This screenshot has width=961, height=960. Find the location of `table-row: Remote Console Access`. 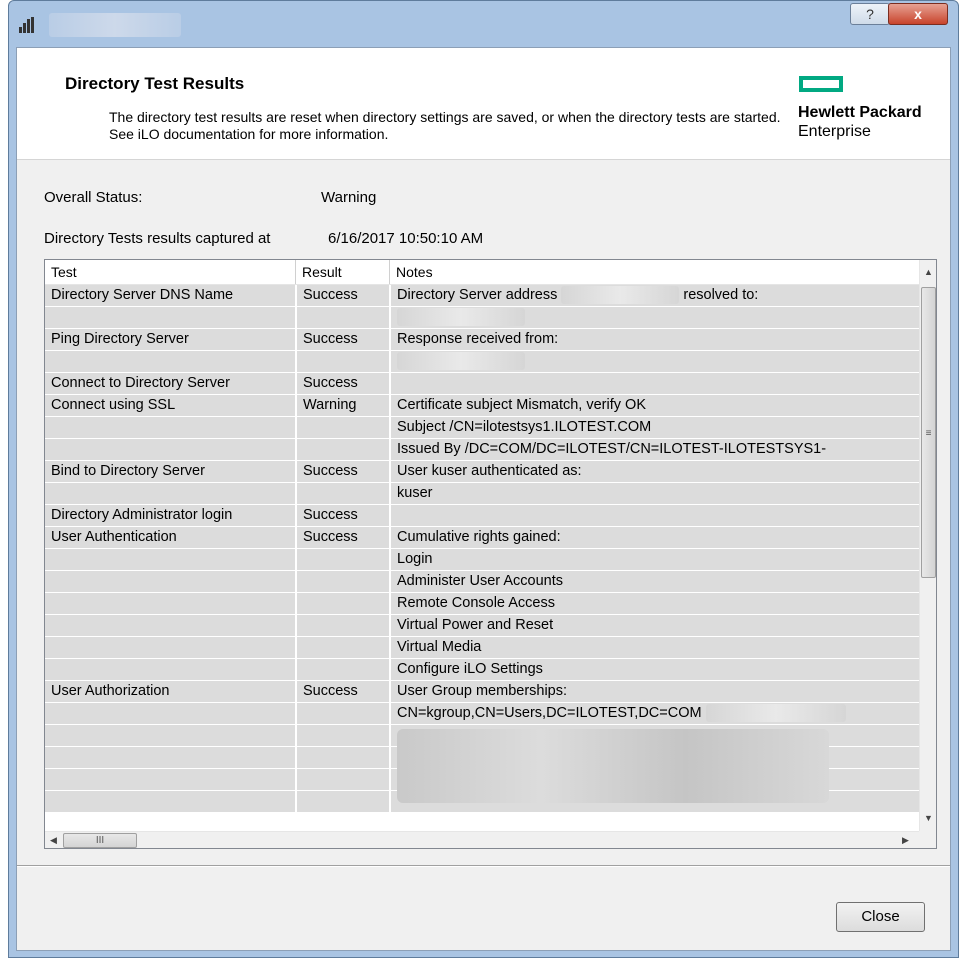

table-row: Remote Console Access is located at coordinates (482, 604).